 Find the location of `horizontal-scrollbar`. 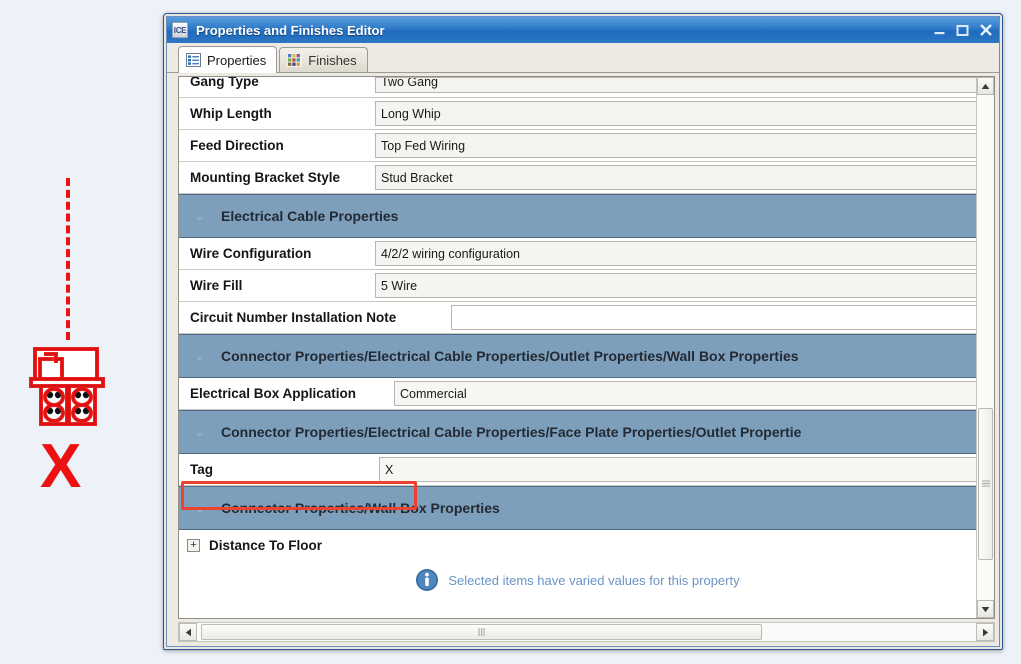

horizontal-scrollbar is located at coordinates (586, 632).